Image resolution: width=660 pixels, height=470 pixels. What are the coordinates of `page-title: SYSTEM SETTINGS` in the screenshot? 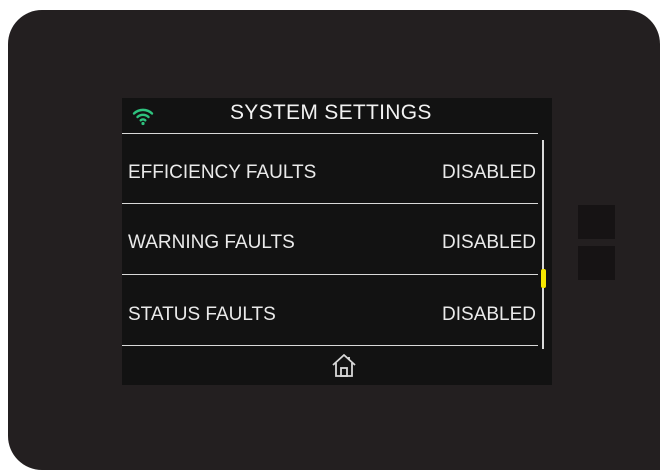 It's located at (331, 112).